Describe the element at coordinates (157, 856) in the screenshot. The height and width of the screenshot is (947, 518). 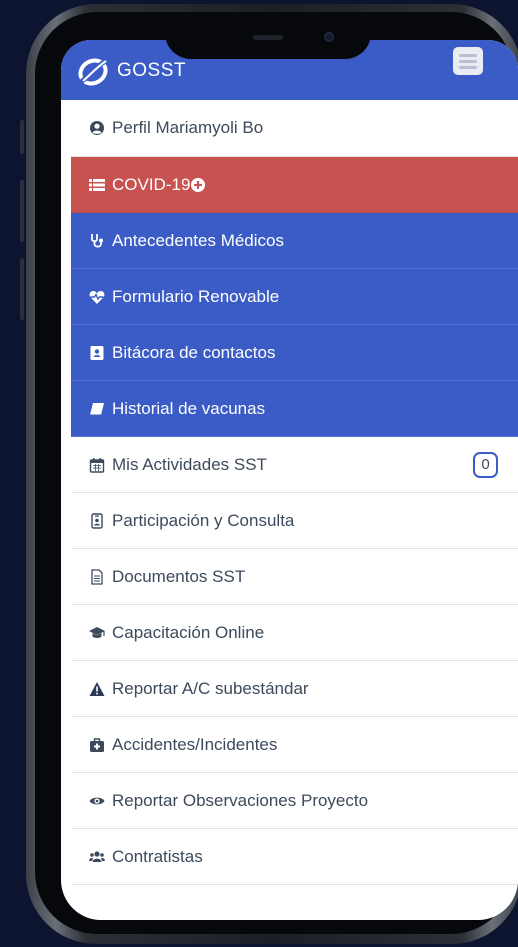
I see `menu-item-label: Contratistas` at that location.